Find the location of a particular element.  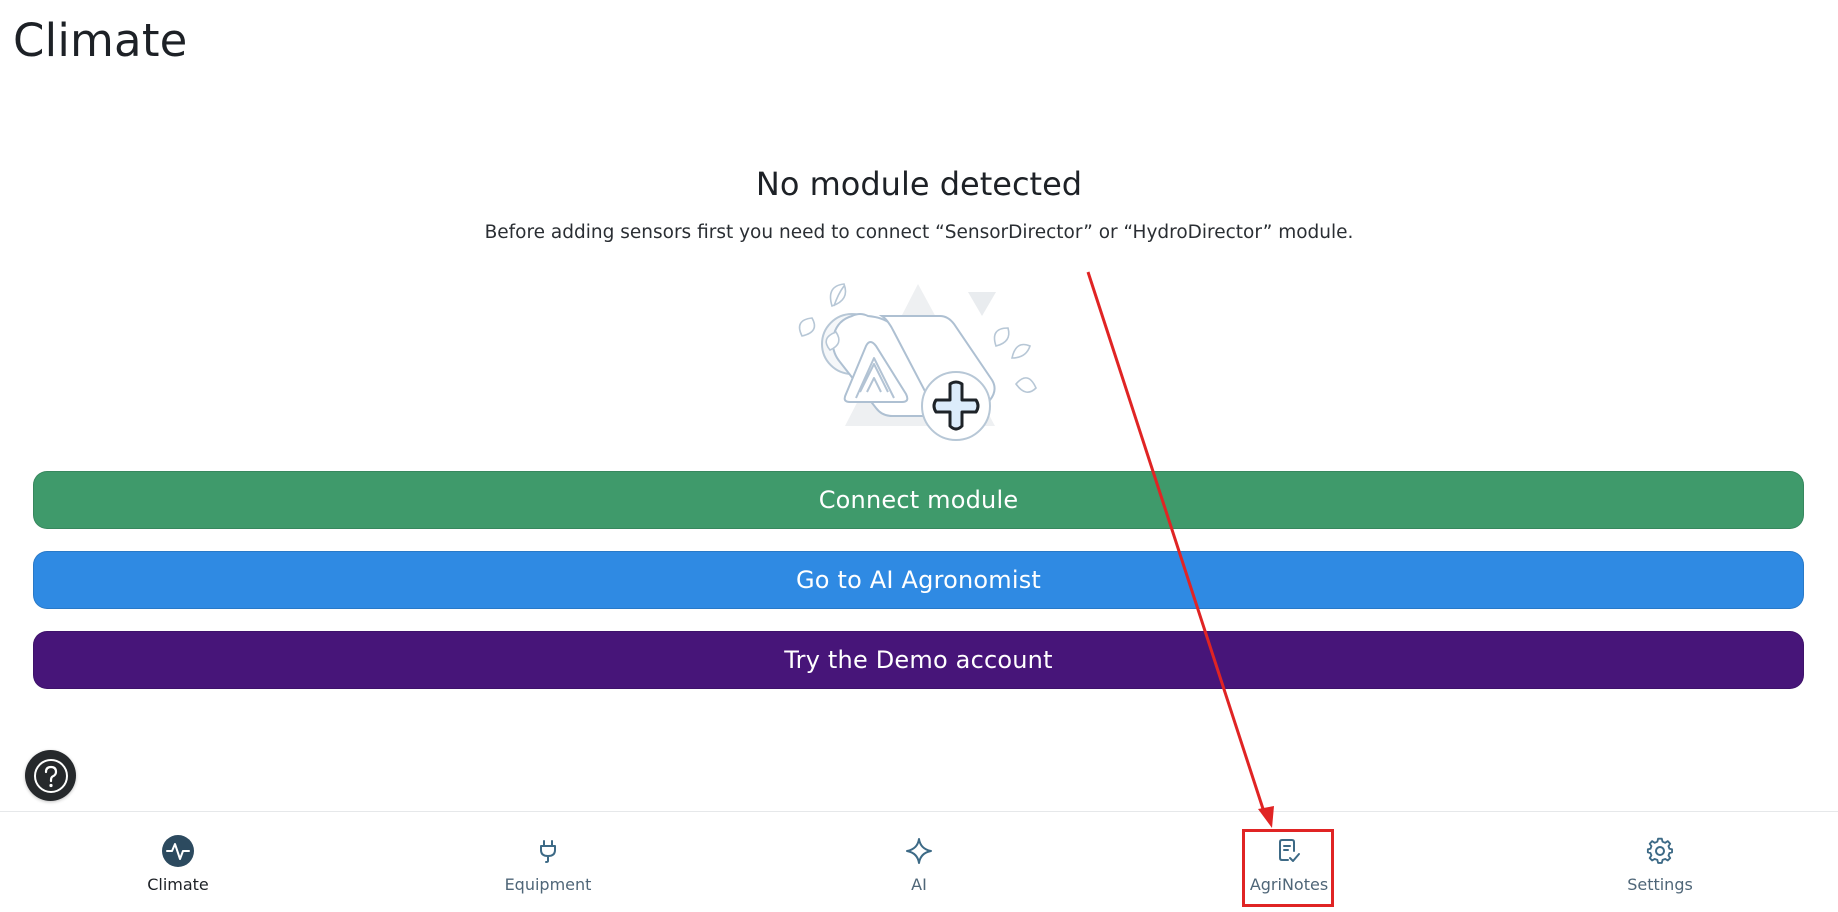

nav-label-settings: Settings is located at coordinates (1660, 884).